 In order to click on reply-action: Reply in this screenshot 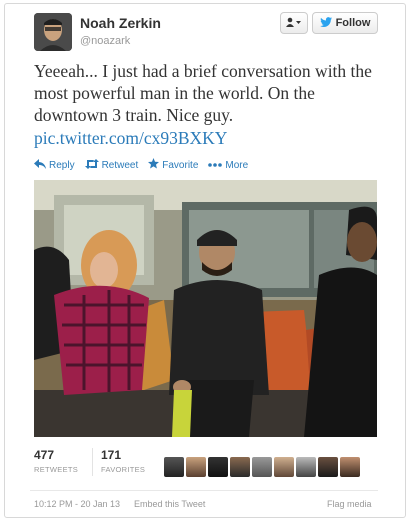, I will do `click(54, 165)`.